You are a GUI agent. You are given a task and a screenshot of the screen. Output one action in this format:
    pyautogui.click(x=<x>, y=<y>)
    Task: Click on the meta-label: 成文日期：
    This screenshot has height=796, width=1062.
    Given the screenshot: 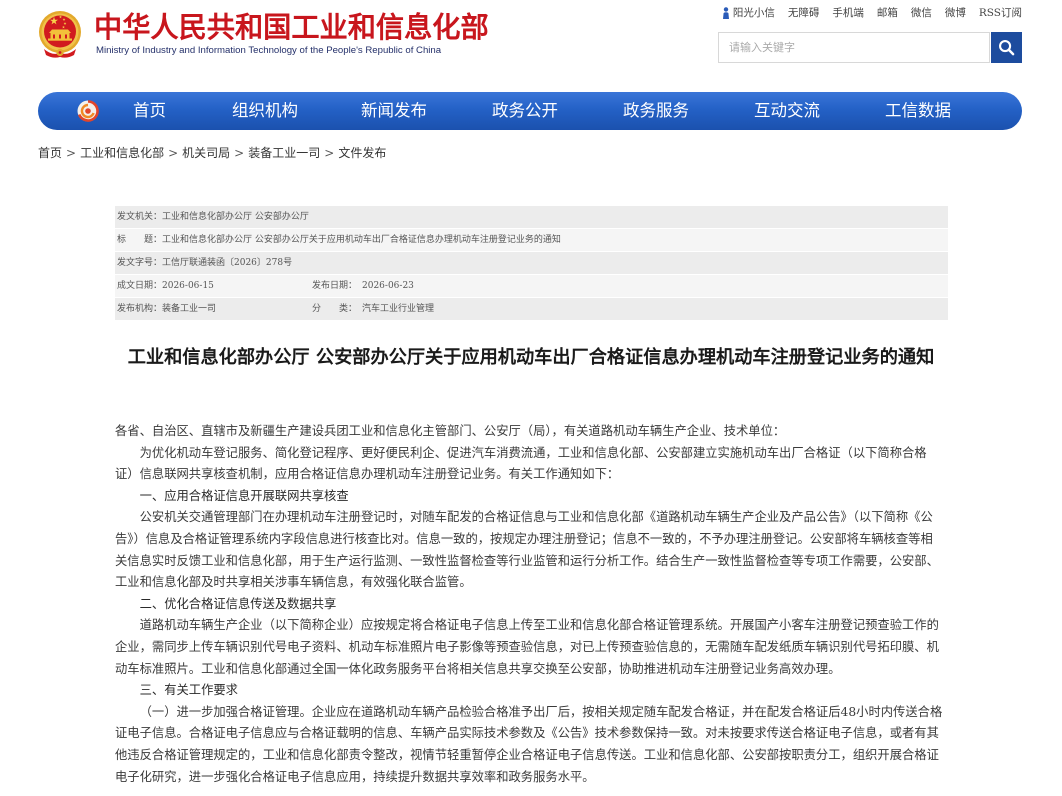 What is the action you would take?
    pyautogui.click(x=140, y=286)
    